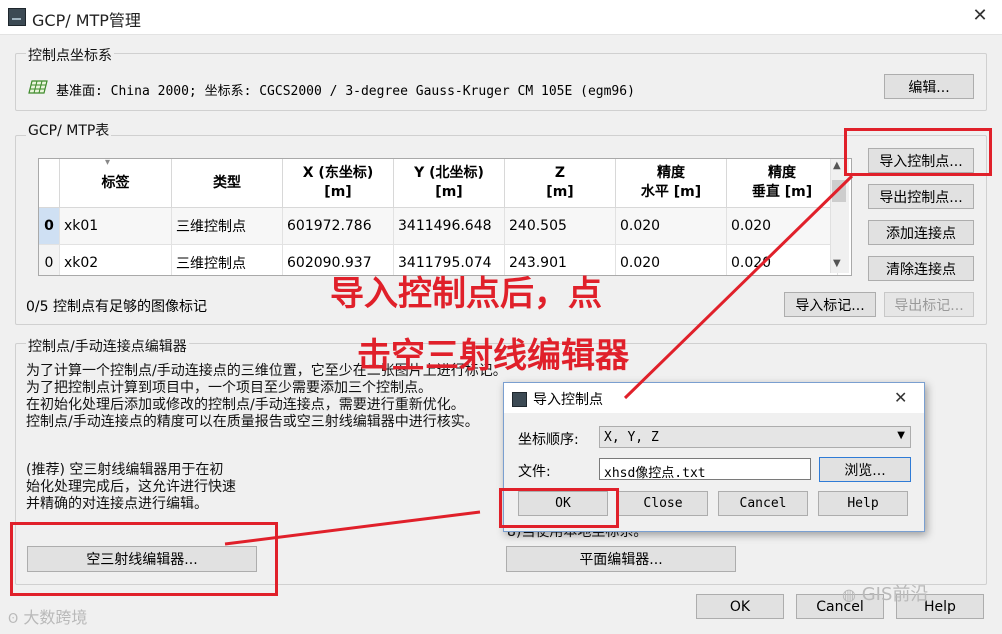  Describe the element at coordinates (849, 594) in the screenshot. I see `wechat-icon: ◍` at that location.